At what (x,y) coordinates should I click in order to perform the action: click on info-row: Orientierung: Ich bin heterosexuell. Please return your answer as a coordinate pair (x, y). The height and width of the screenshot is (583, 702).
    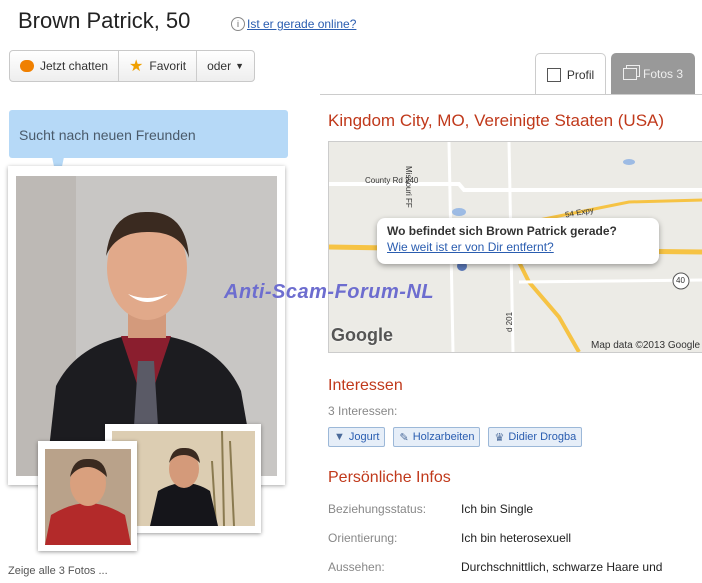
    Looking at the image, I should click on (513, 538).